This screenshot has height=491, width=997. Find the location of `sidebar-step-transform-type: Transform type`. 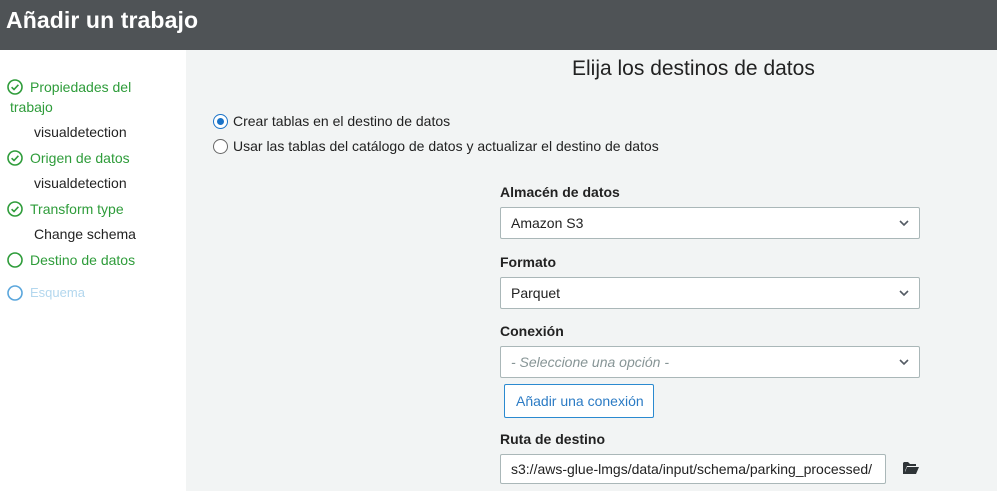

sidebar-step-transform-type: Transform type is located at coordinates (82, 209).